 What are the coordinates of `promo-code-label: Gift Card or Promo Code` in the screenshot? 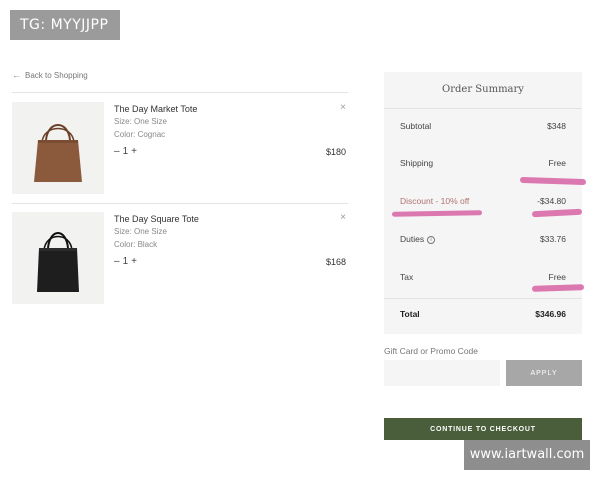 It's located at (431, 351).